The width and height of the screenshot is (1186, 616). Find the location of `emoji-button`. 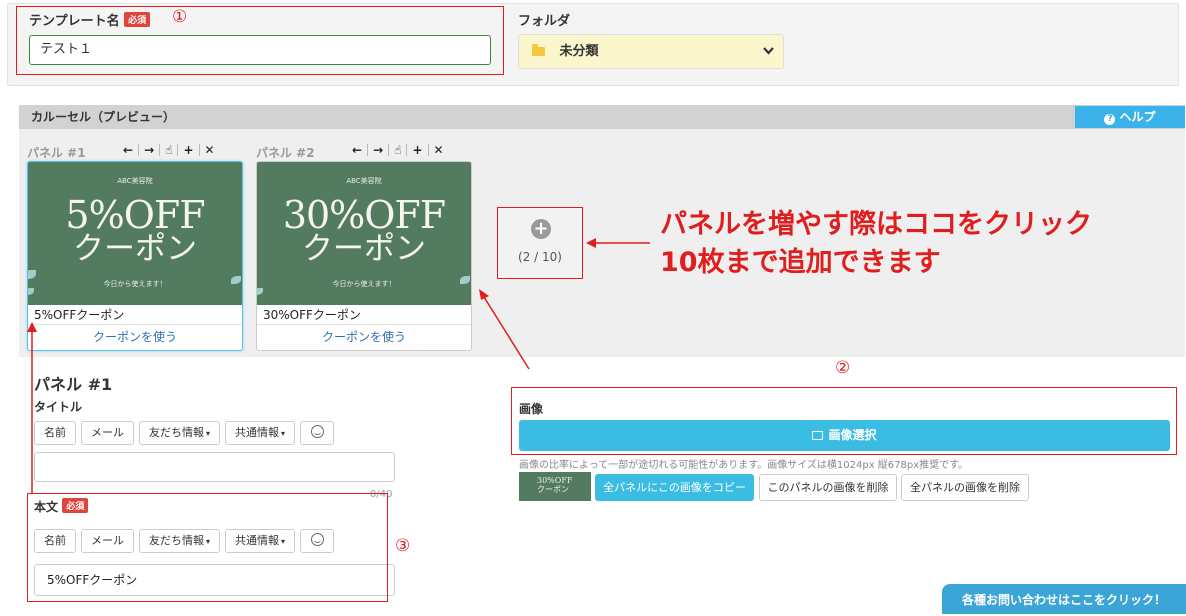

emoji-button is located at coordinates (317, 433).